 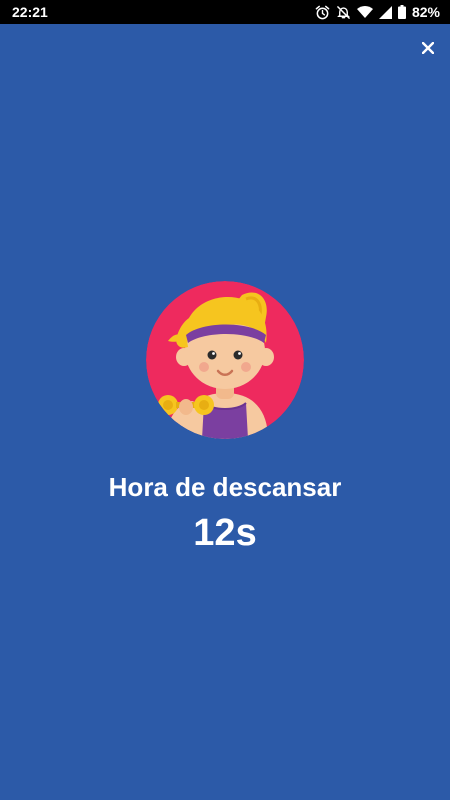 I want to click on rest-countdown: 12s, so click(x=225, y=533).